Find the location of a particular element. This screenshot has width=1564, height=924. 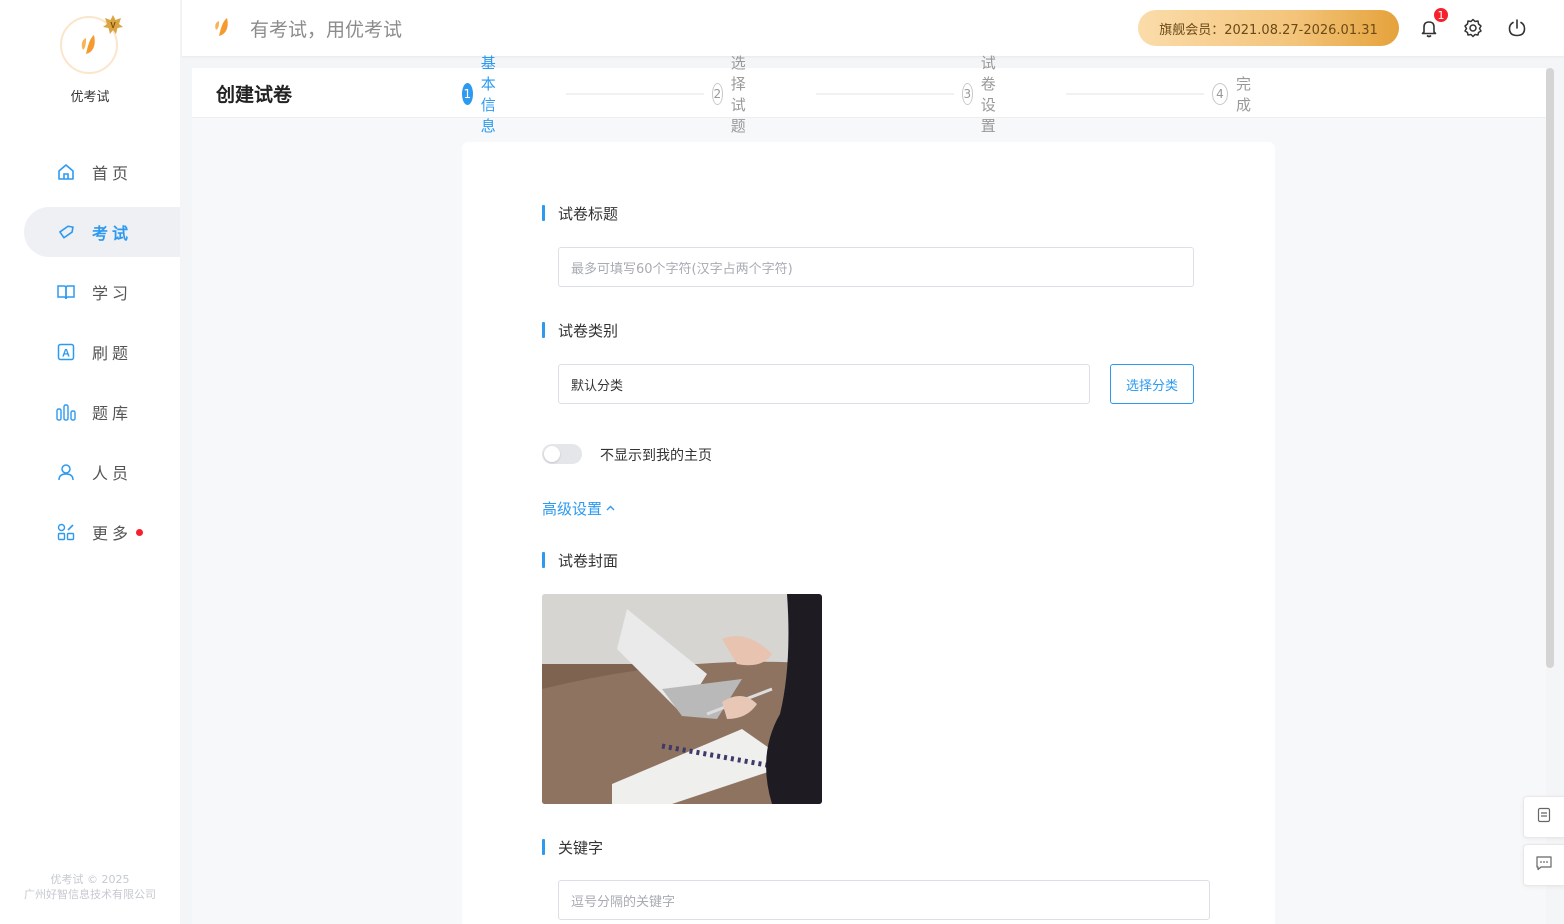

select-category-button: 选择分类 is located at coordinates (1152, 384).